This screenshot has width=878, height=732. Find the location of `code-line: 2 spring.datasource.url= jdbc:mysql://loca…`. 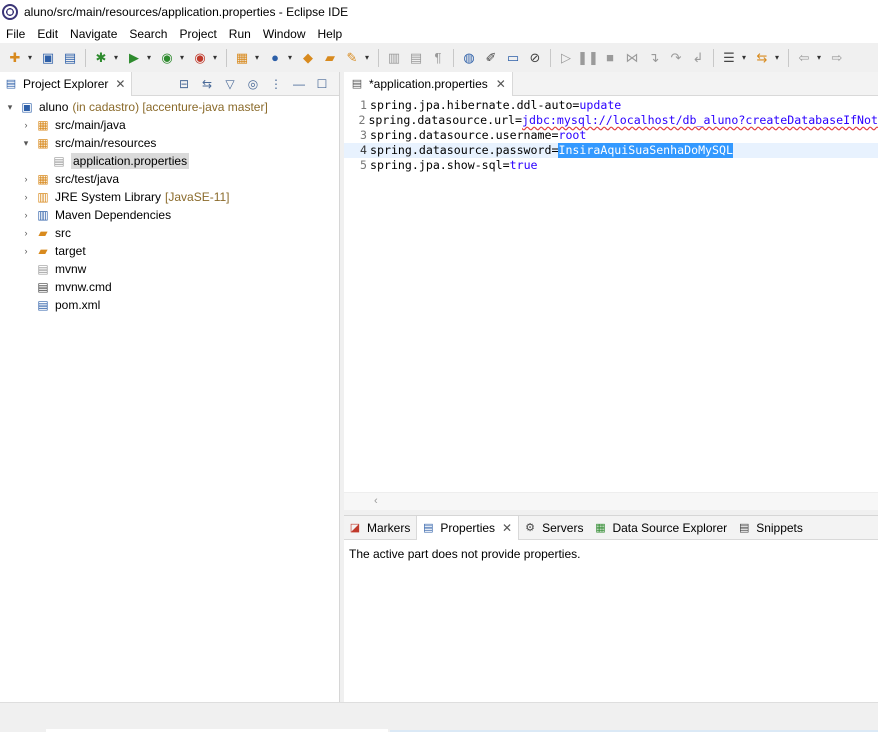

code-line: 2 spring.datasource.url= jdbc:mysql://loca… is located at coordinates (611, 120).